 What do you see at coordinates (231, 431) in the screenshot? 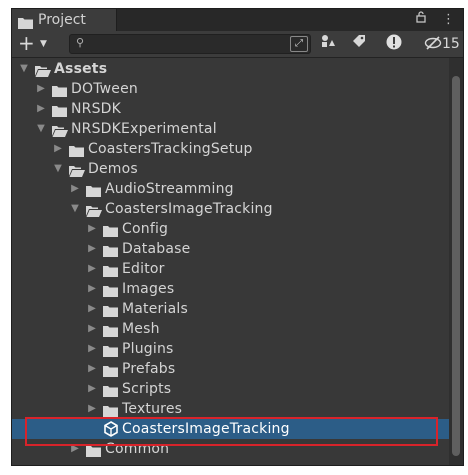
I see `highlight-box` at bounding box center [231, 431].